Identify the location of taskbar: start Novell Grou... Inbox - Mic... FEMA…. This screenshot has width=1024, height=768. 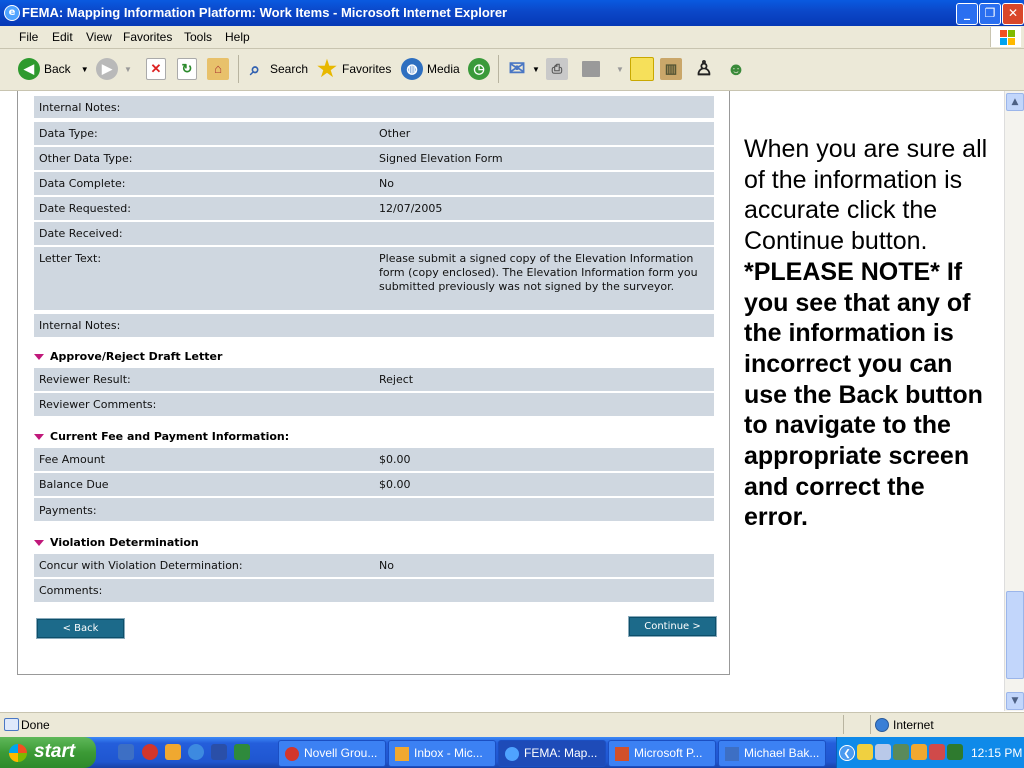
(512, 752).